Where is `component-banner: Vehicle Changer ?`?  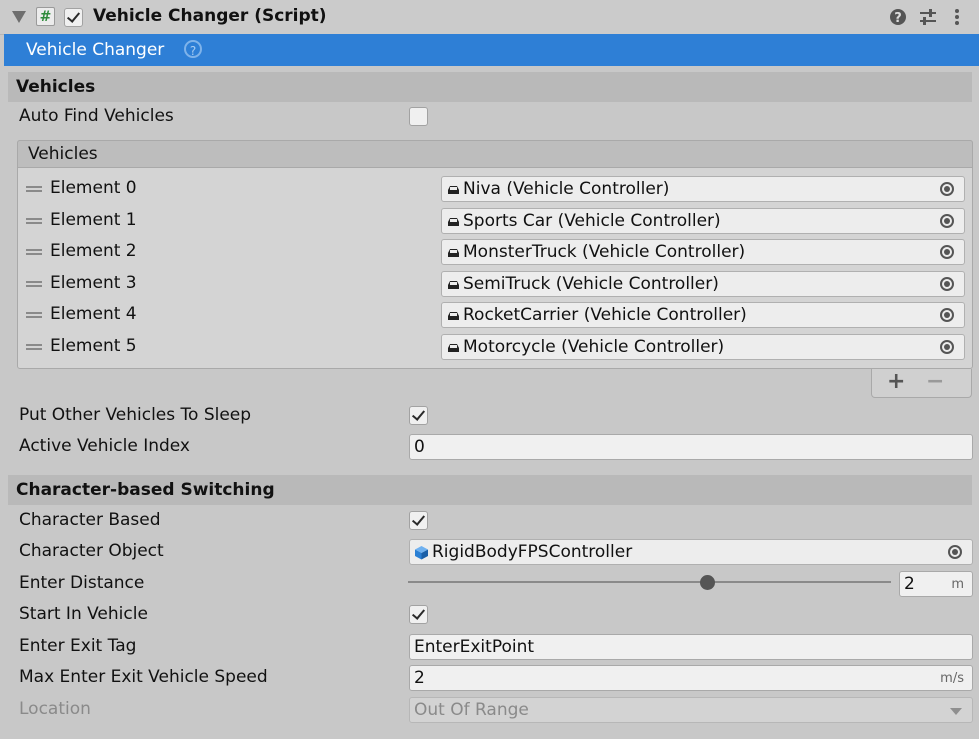
component-banner: Vehicle Changer ? is located at coordinates (491, 50).